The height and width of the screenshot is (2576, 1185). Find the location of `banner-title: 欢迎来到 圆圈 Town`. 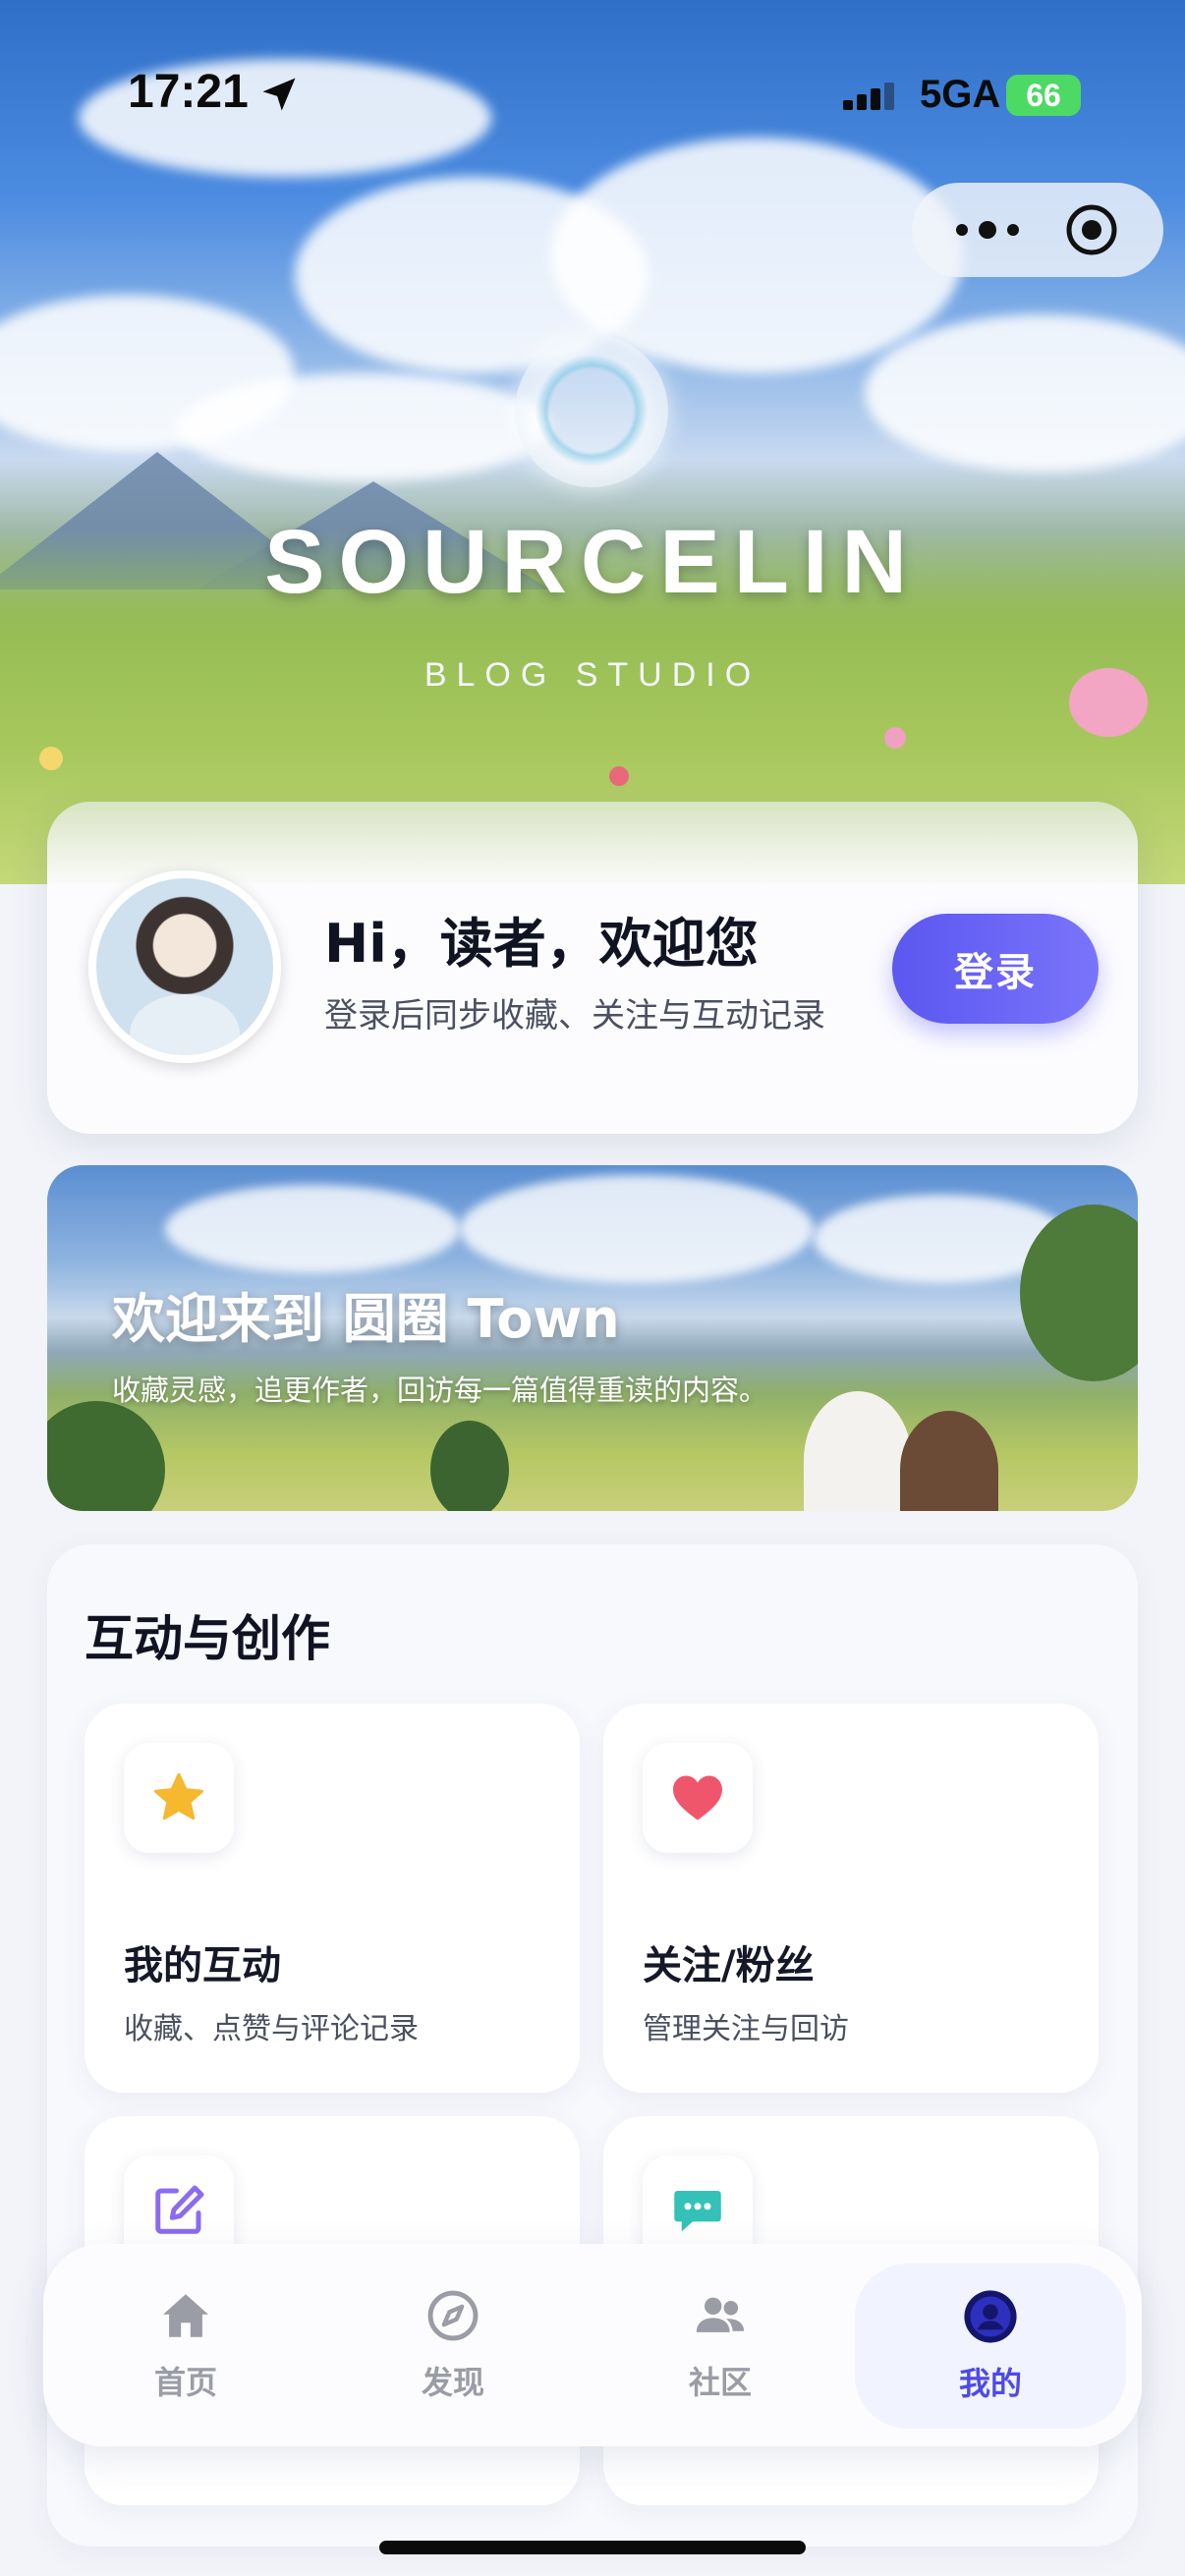

banner-title: 欢迎来到 圆圈 Town is located at coordinates (366, 1319).